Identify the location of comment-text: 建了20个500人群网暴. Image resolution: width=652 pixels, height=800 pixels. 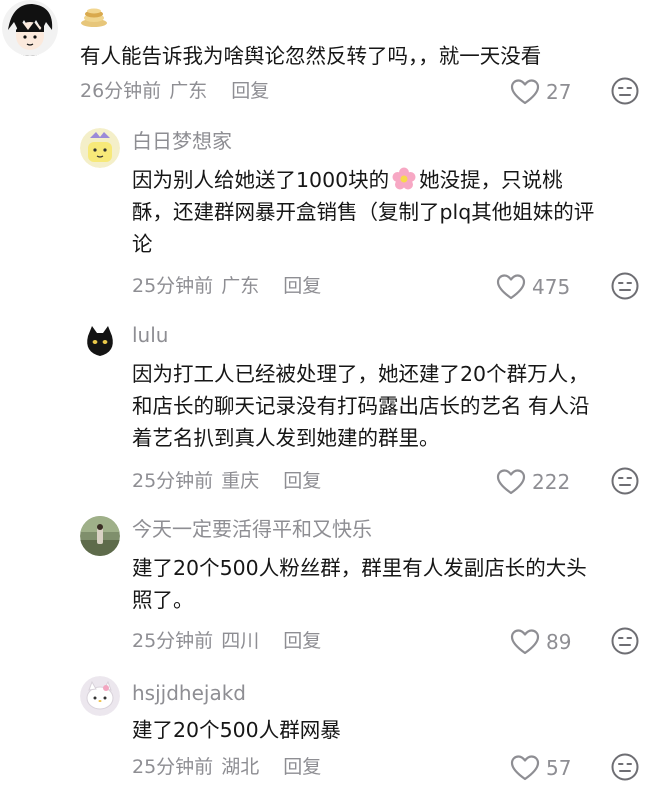
(236, 730).